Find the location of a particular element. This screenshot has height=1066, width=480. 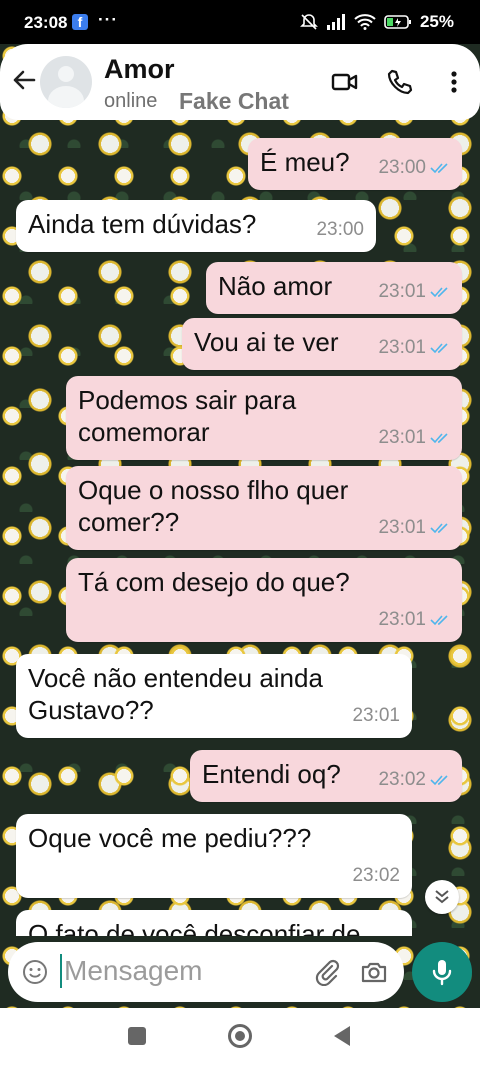

phone-call-icon is located at coordinates (400, 82).